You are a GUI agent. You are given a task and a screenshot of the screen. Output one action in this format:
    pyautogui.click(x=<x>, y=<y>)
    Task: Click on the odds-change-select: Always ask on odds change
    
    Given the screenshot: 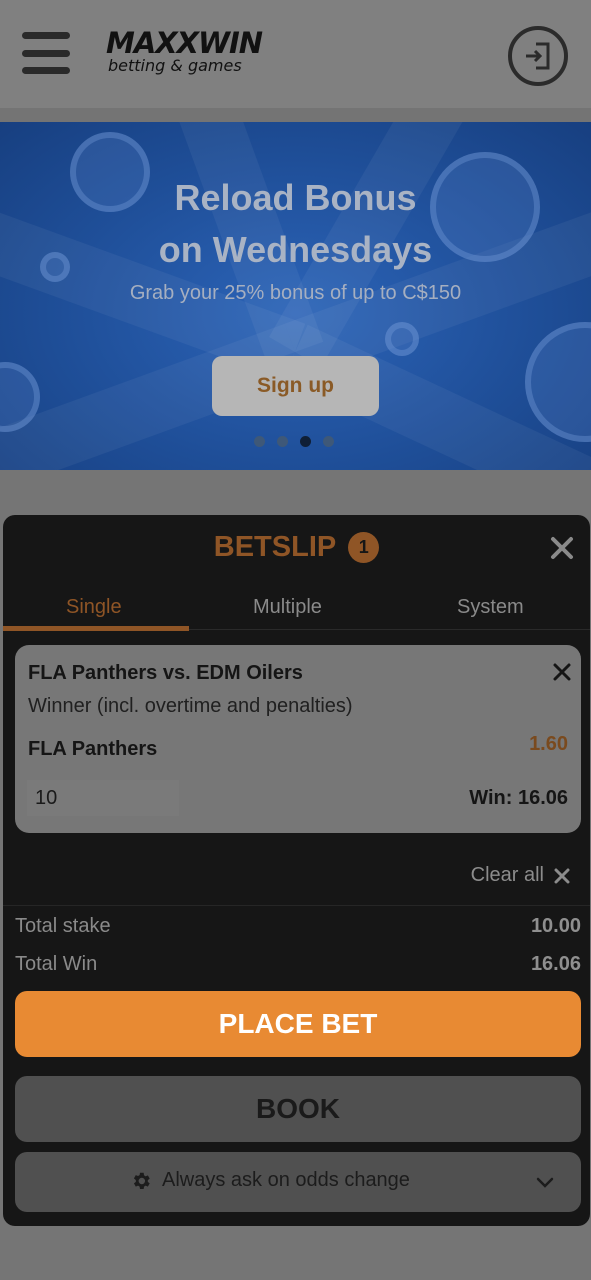 What is the action you would take?
    pyautogui.click(x=298, y=1182)
    